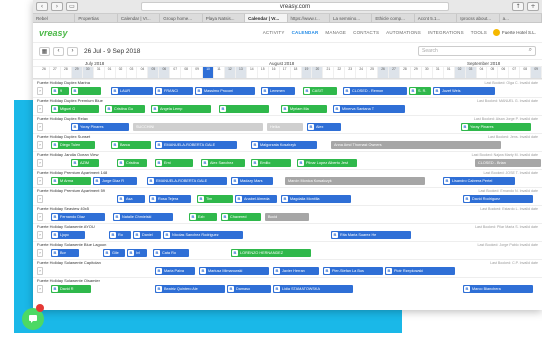 The height and width of the screenshot is (350, 542). I want to click on booking-bar: David Rodriguez, so click(498, 199).